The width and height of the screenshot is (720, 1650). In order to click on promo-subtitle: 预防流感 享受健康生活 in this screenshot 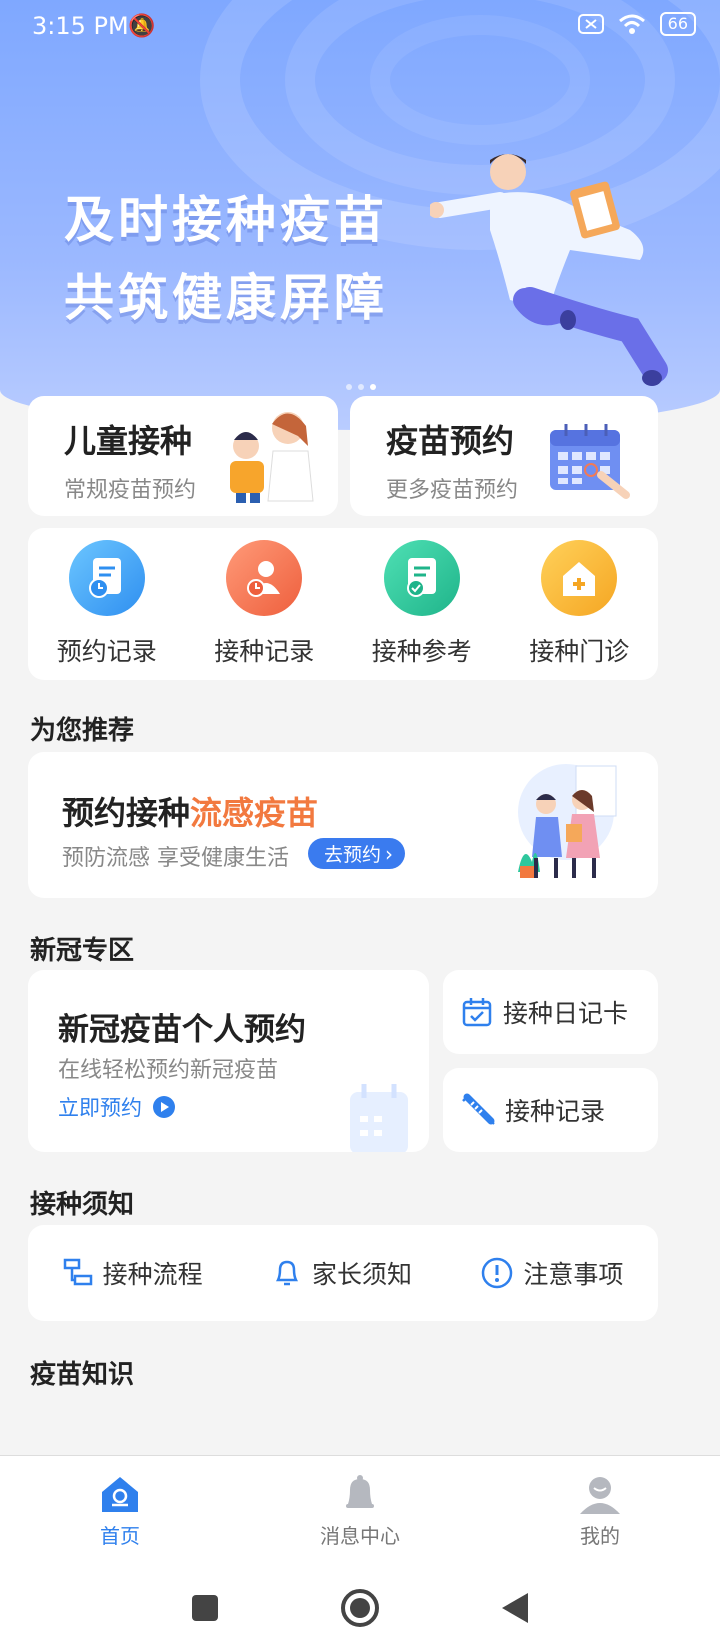, I will do `click(175, 858)`.